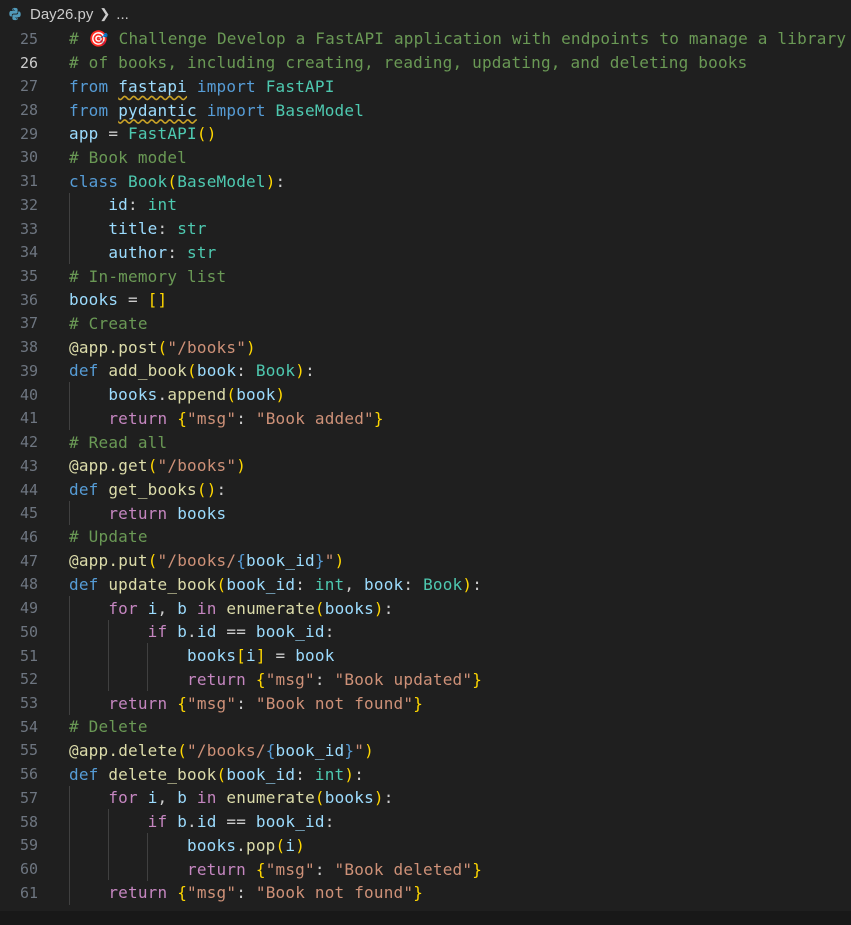 The height and width of the screenshot is (925, 851). What do you see at coordinates (425, 134) in the screenshot?
I see `code-line: 29 app = FastAPI()` at bounding box center [425, 134].